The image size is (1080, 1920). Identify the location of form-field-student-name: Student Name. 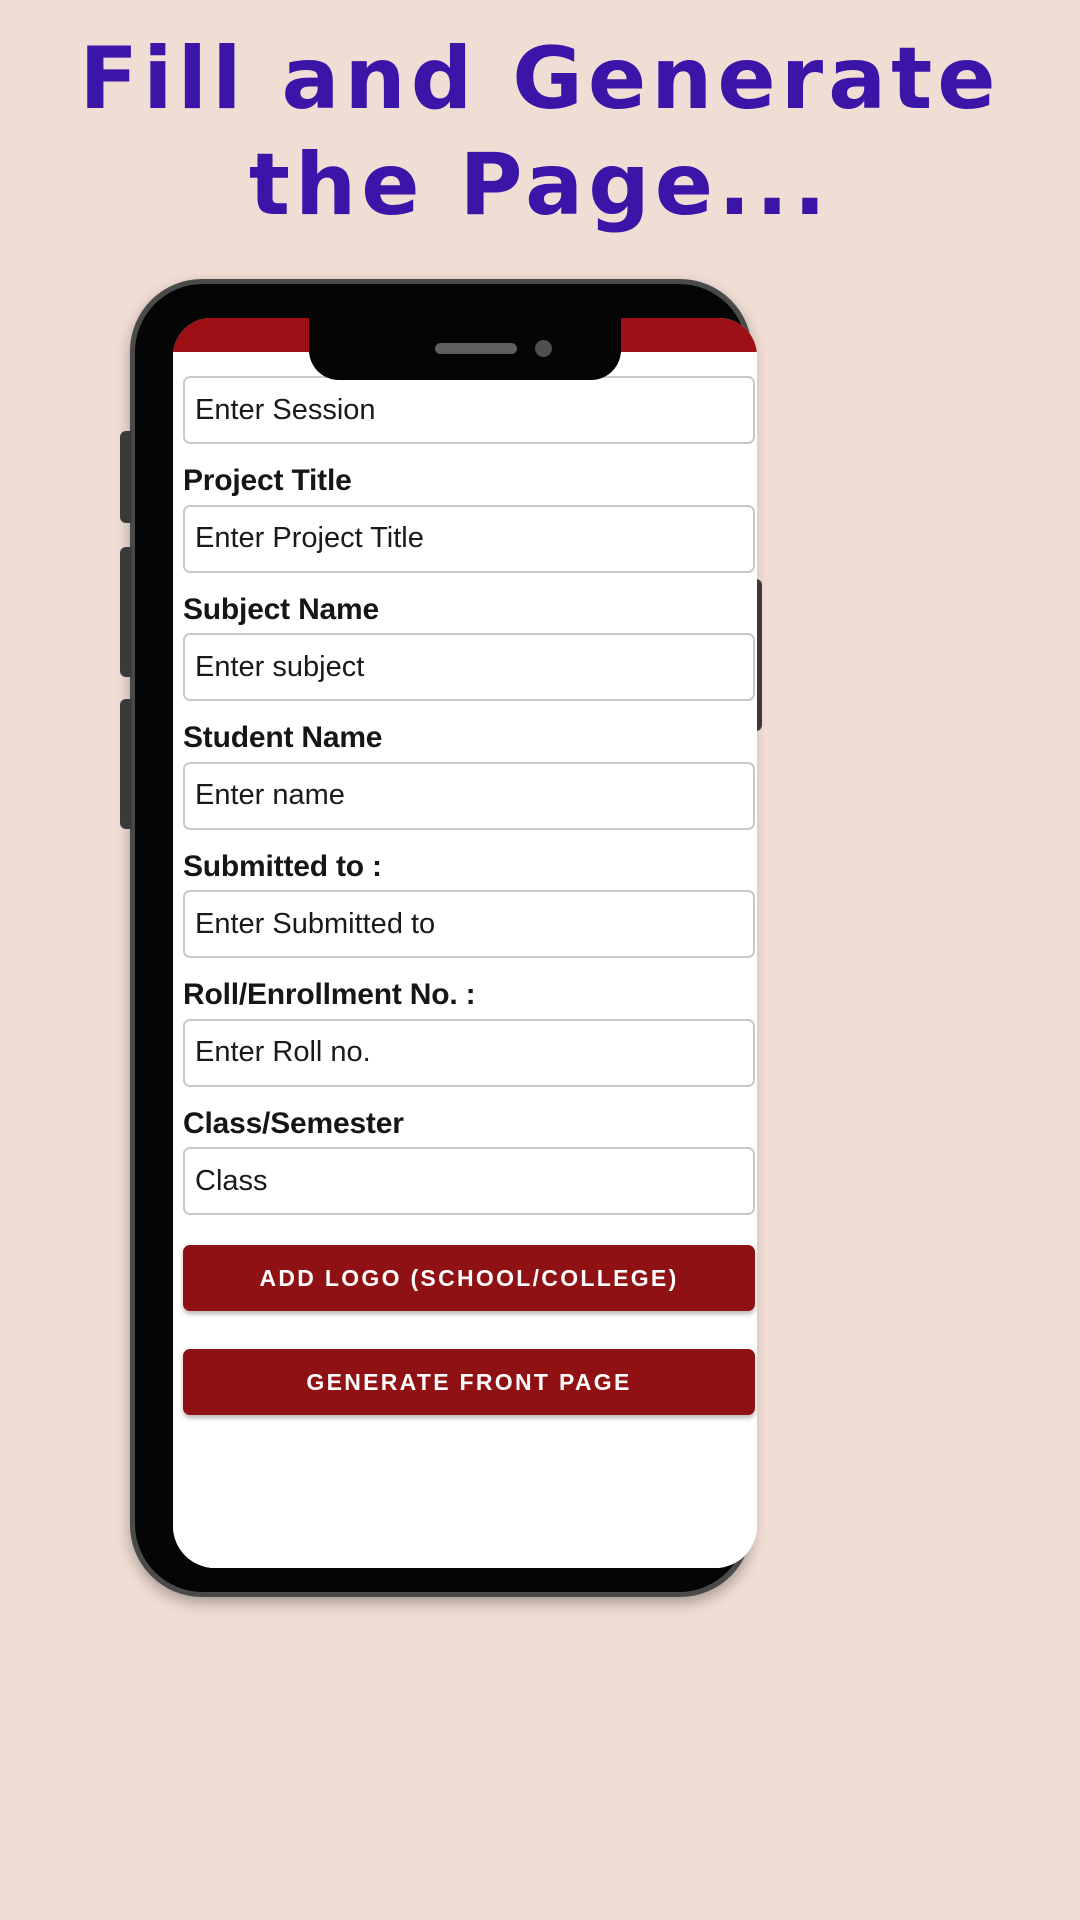
(465, 775).